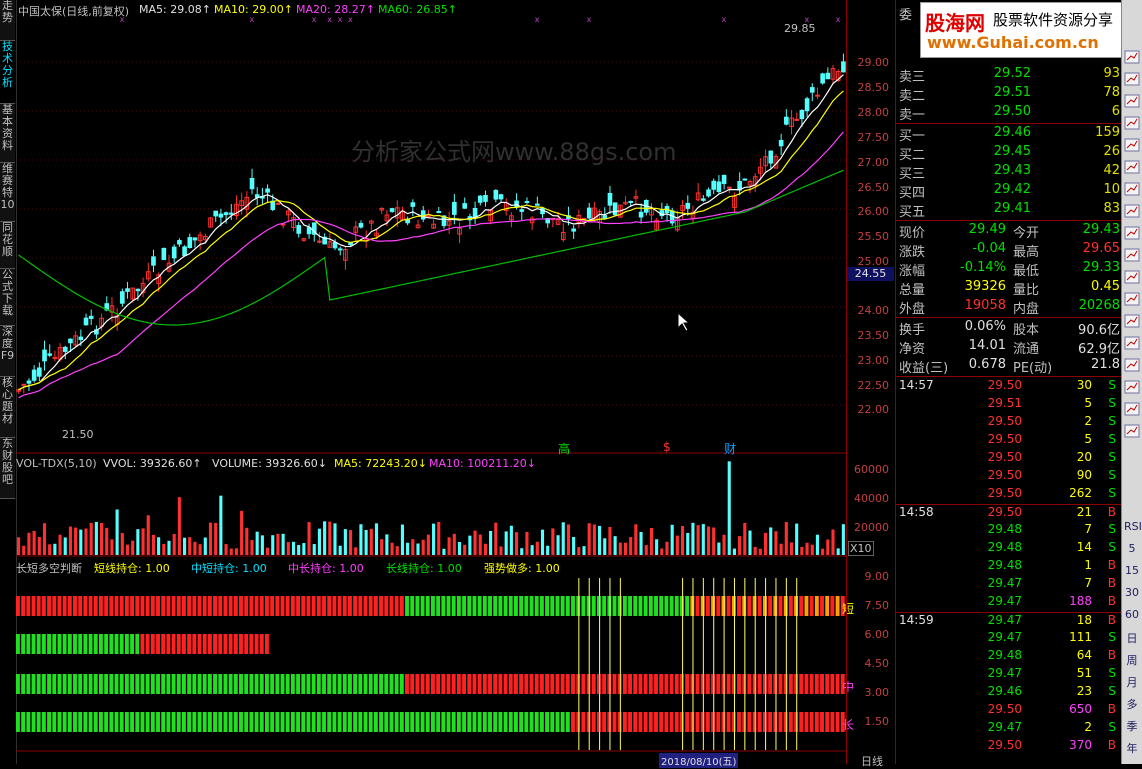 The height and width of the screenshot is (769, 1142). What do you see at coordinates (1004, 709) in the screenshot?
I see `tick-price: 29.50` at bounding box center [1004, 709].